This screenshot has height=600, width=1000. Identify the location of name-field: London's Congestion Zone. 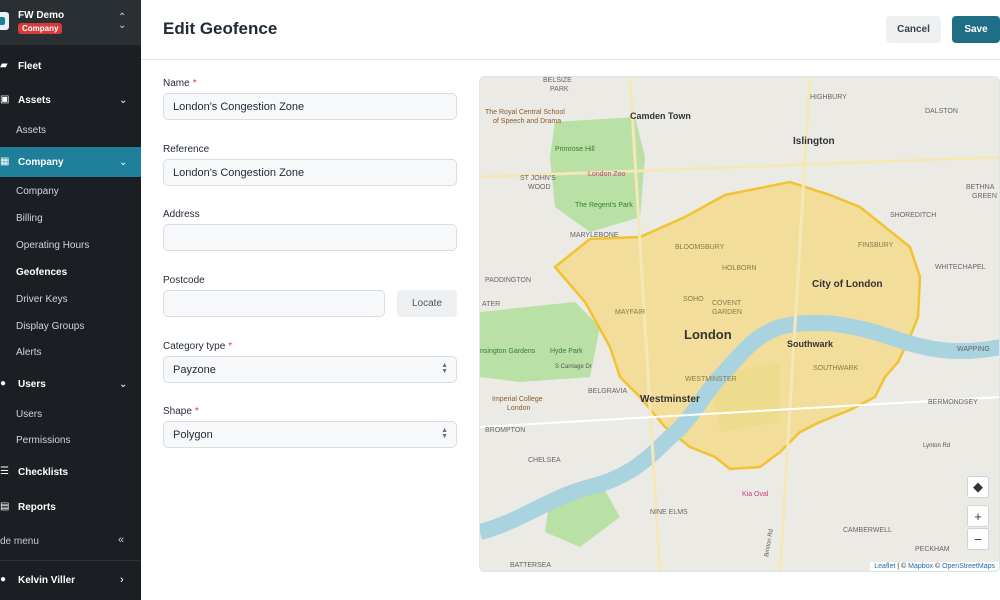
(310, 106).